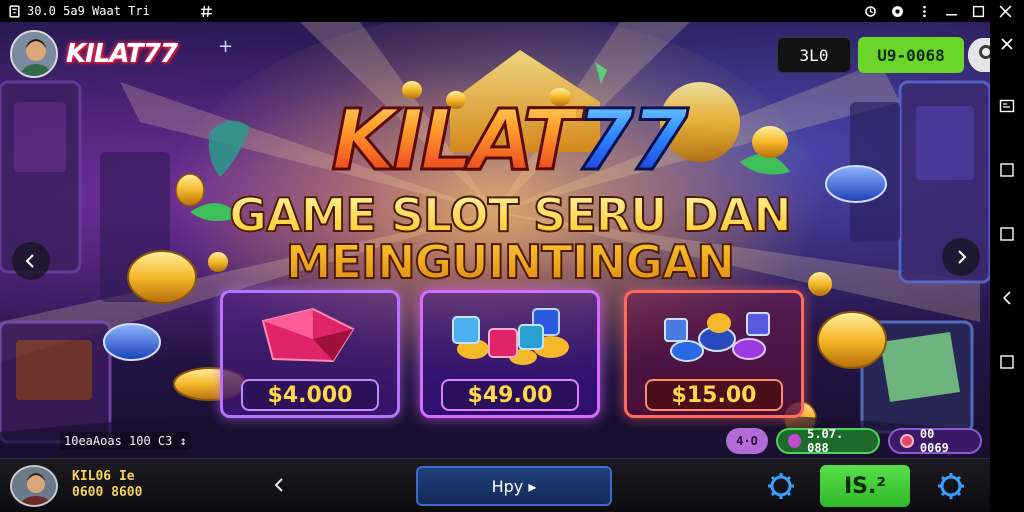  Describe the element at coordinates (814, 55) in the screenshot. I see `balance-chip-dark: 3L0` at that location.